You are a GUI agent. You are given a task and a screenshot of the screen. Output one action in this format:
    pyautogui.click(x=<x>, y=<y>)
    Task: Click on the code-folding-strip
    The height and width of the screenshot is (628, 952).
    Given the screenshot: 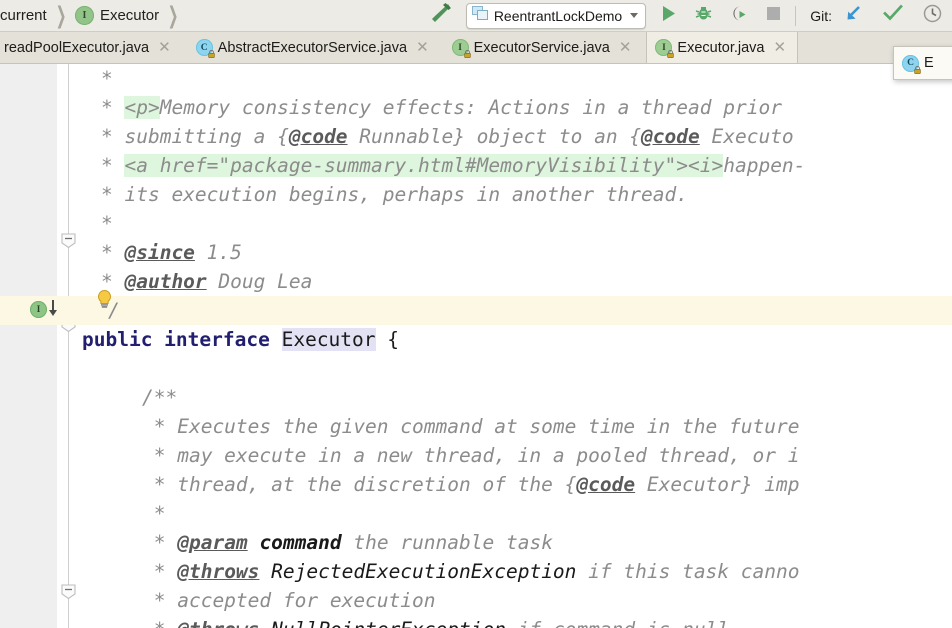 What is the action you would take?
    pyautogui.click(x=68, y=346)
    